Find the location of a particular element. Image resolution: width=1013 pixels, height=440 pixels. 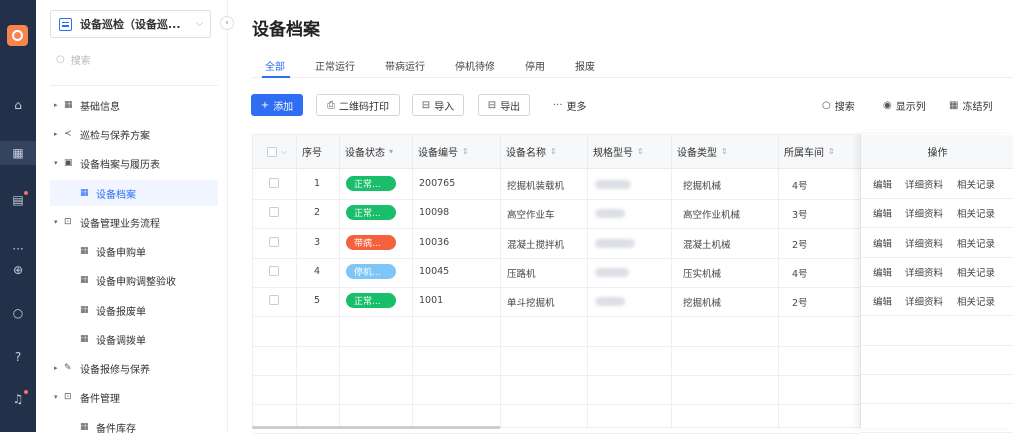

workshop: 3号 is located at coordinates (800, 215).